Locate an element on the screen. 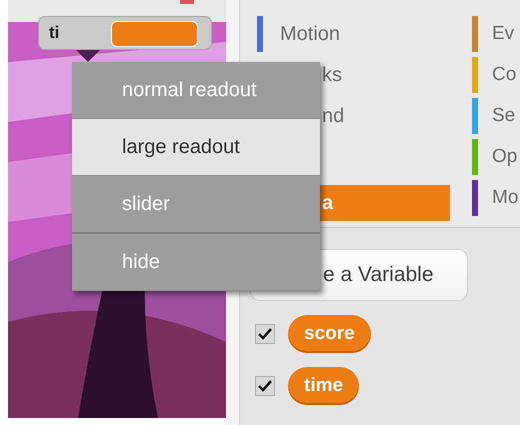  variable-block: time is located at coordinates (324, 386).